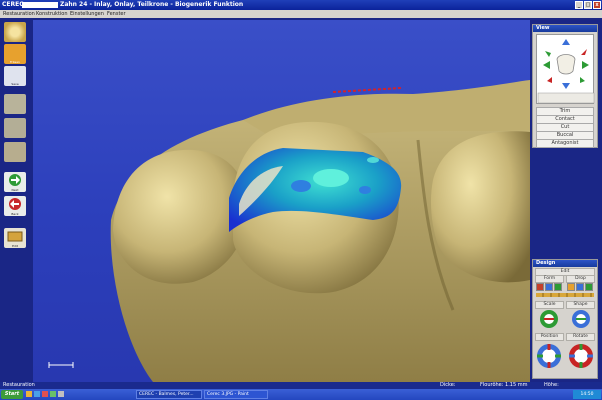  What do you see at coordinates (588, 5) in the screenshot?
I see `maximize-button: □` at bounding box center [588, 5].